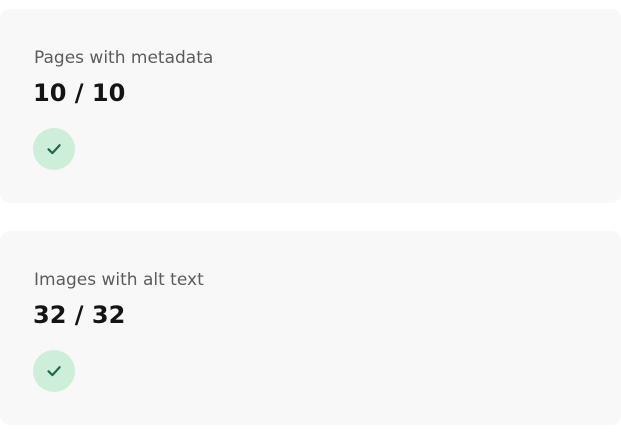  Describe the element at coordinates (119, 280) in the screenshot. I see `alt-text-label: Images with alt text` at that location.